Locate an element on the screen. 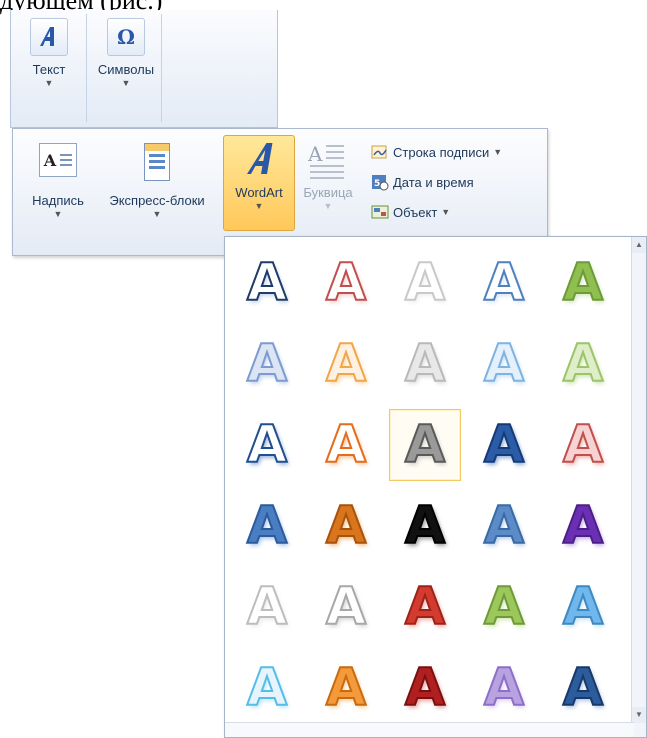 Image resolution: width=647 pixels, height=738 pixels. wordart-text-icon is located at coordinates (49, 37).